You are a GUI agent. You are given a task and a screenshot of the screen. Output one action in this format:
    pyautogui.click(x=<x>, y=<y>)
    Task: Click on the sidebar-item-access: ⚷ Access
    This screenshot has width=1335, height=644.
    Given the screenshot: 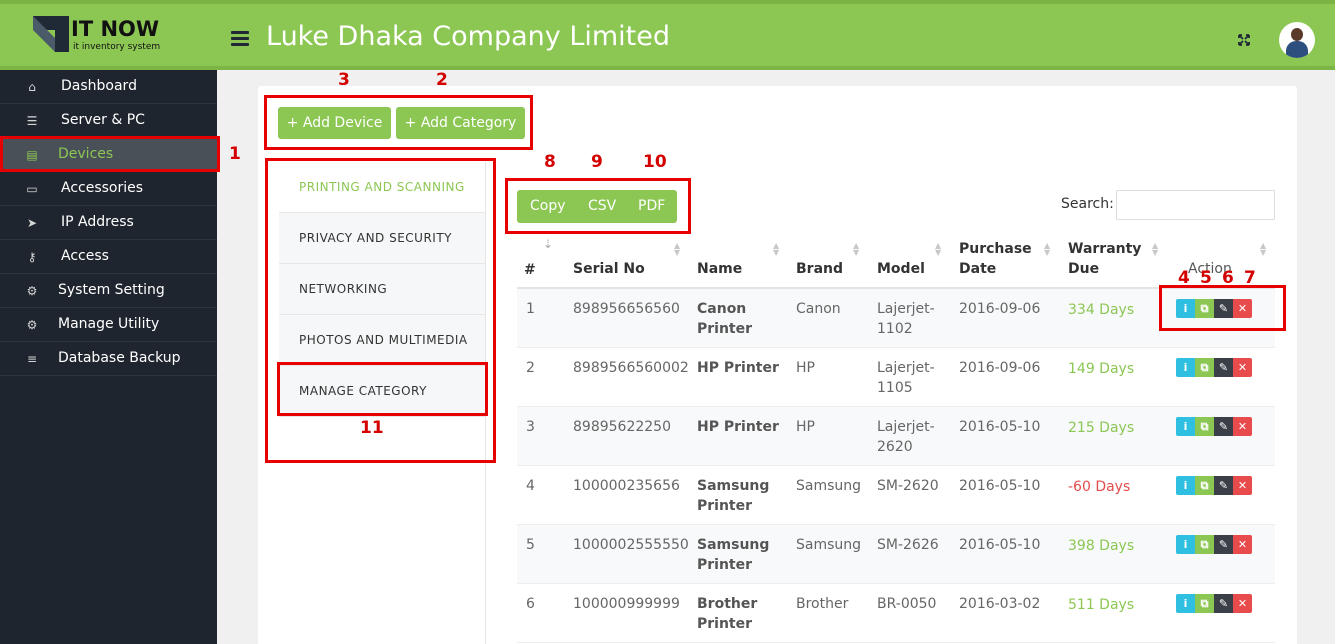 What is the action you would take?
    pyautogui.click(x=108, y=257)
    